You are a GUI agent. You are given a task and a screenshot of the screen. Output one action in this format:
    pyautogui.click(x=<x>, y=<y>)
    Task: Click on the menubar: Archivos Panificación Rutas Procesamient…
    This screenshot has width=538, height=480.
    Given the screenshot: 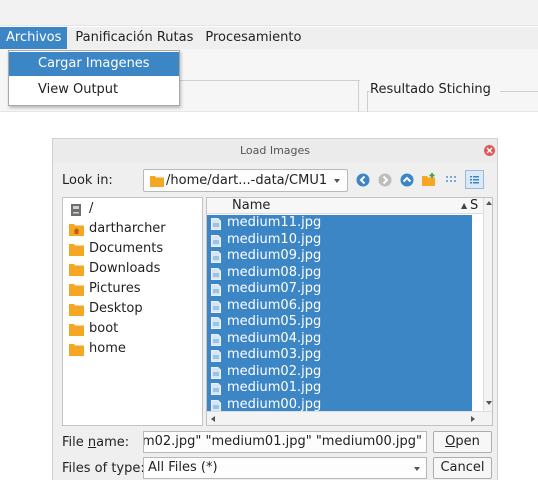 What is the action you would take?
    pyautogui.click(x=269, y=38)
    